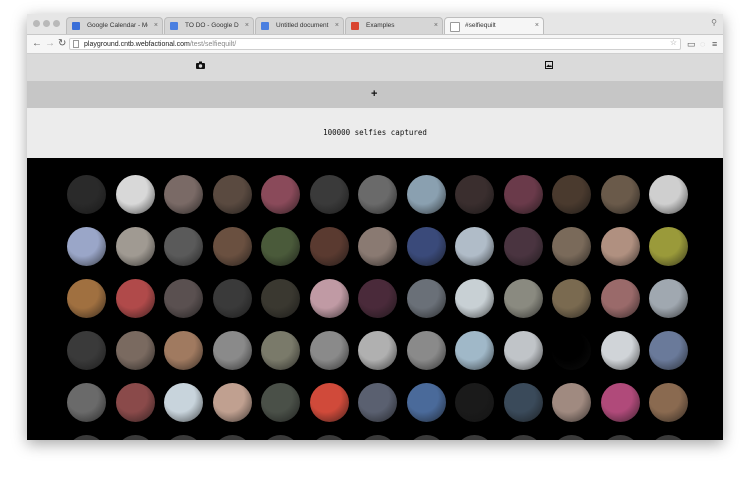 This screenshot has height=480, width=750. I want to click on minimize-window-icon, so click(46, 23).